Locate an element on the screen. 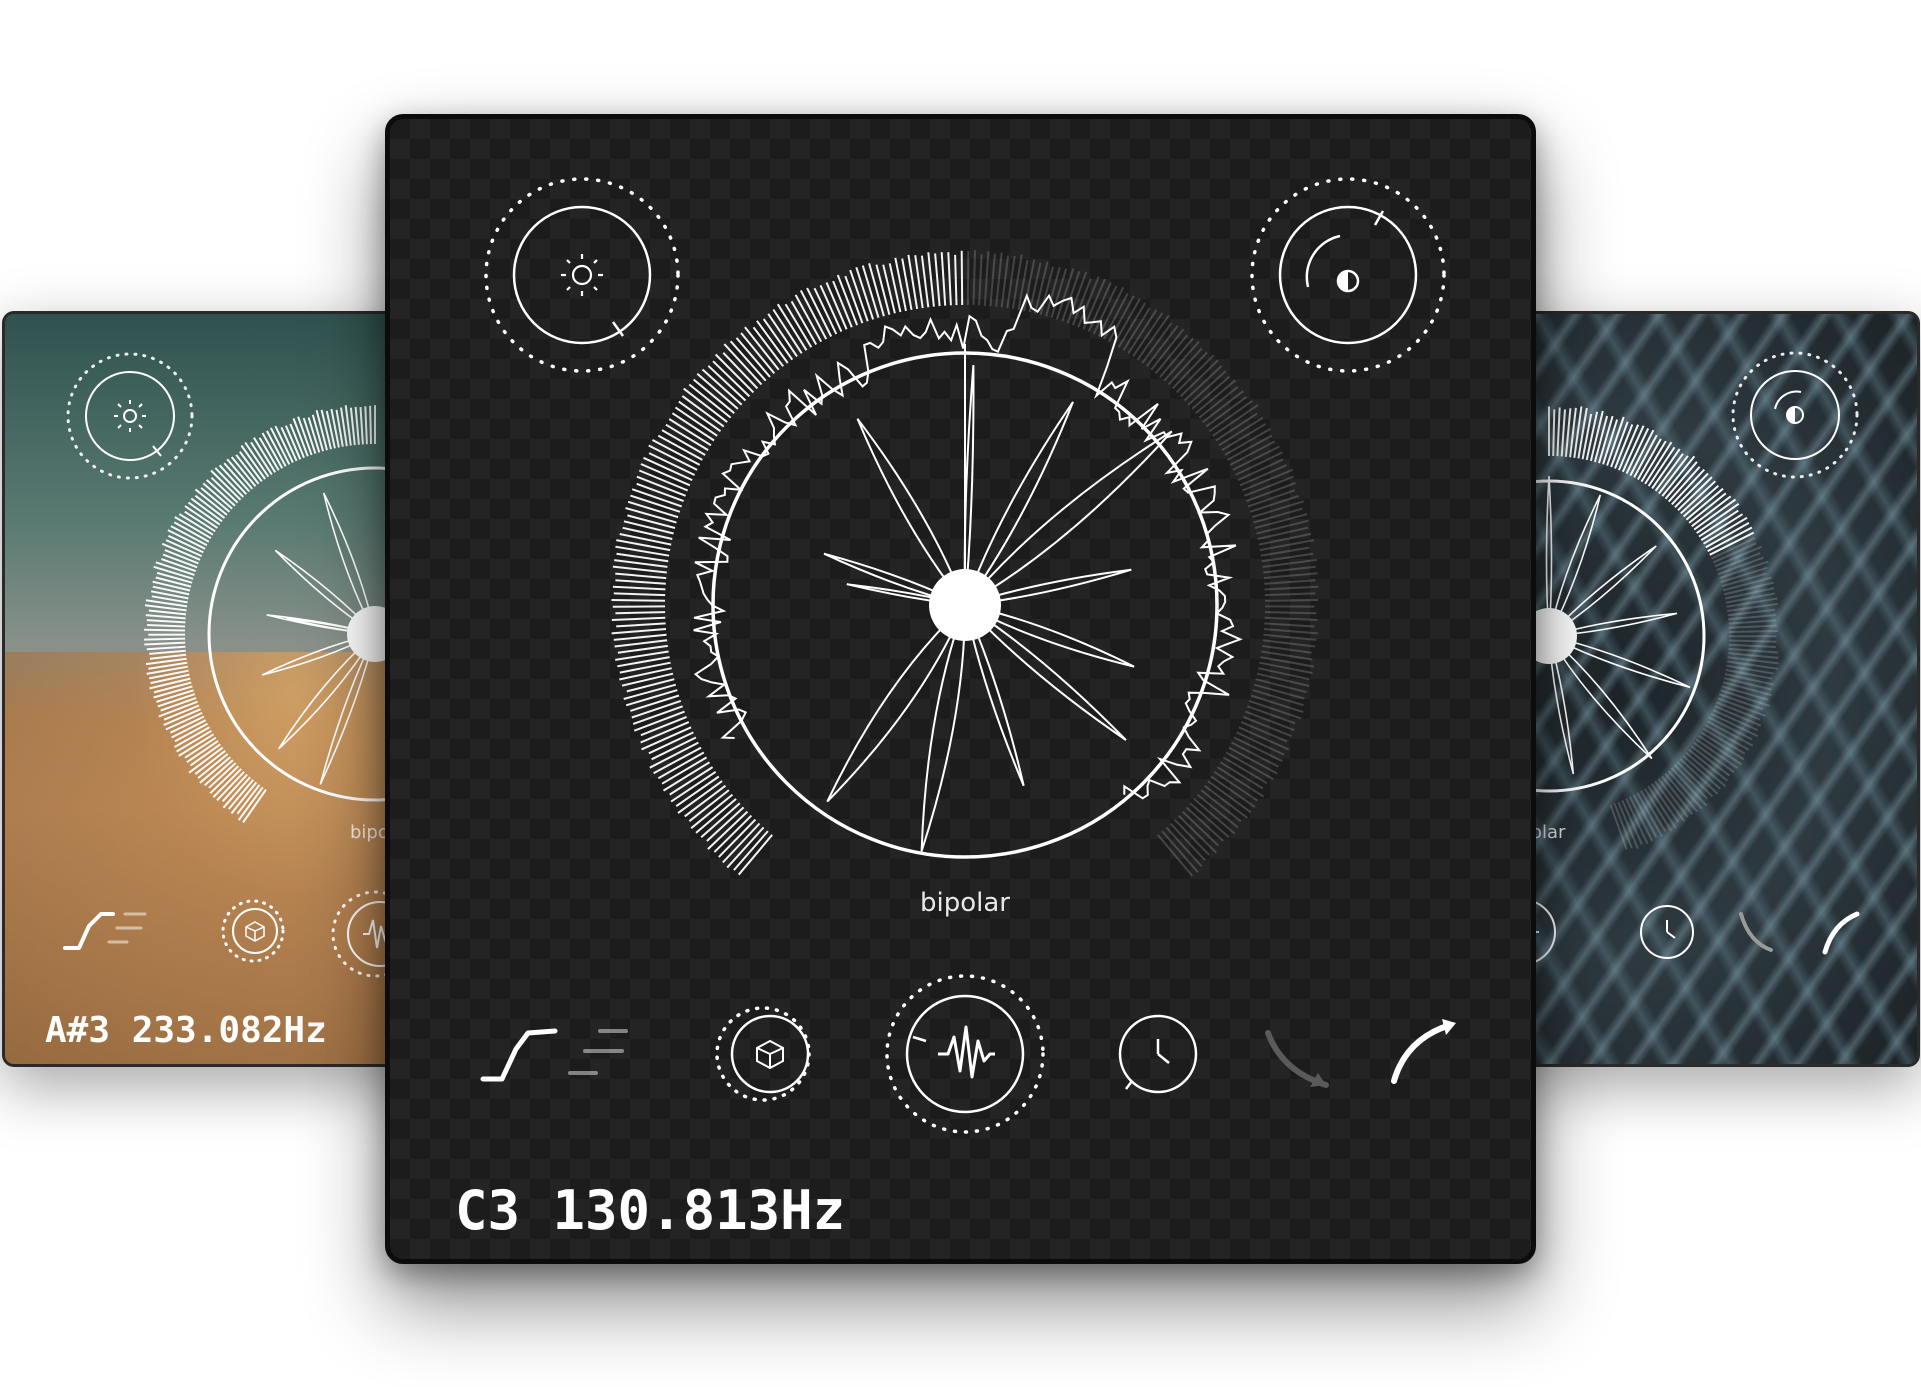 This screenshot has height=1387, width=1921. curve-down-icon is located at coordinates (1756, 932).